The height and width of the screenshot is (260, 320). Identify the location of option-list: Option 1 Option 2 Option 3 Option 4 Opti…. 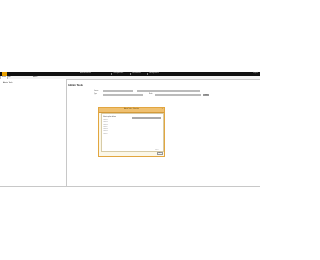
(116, 128).